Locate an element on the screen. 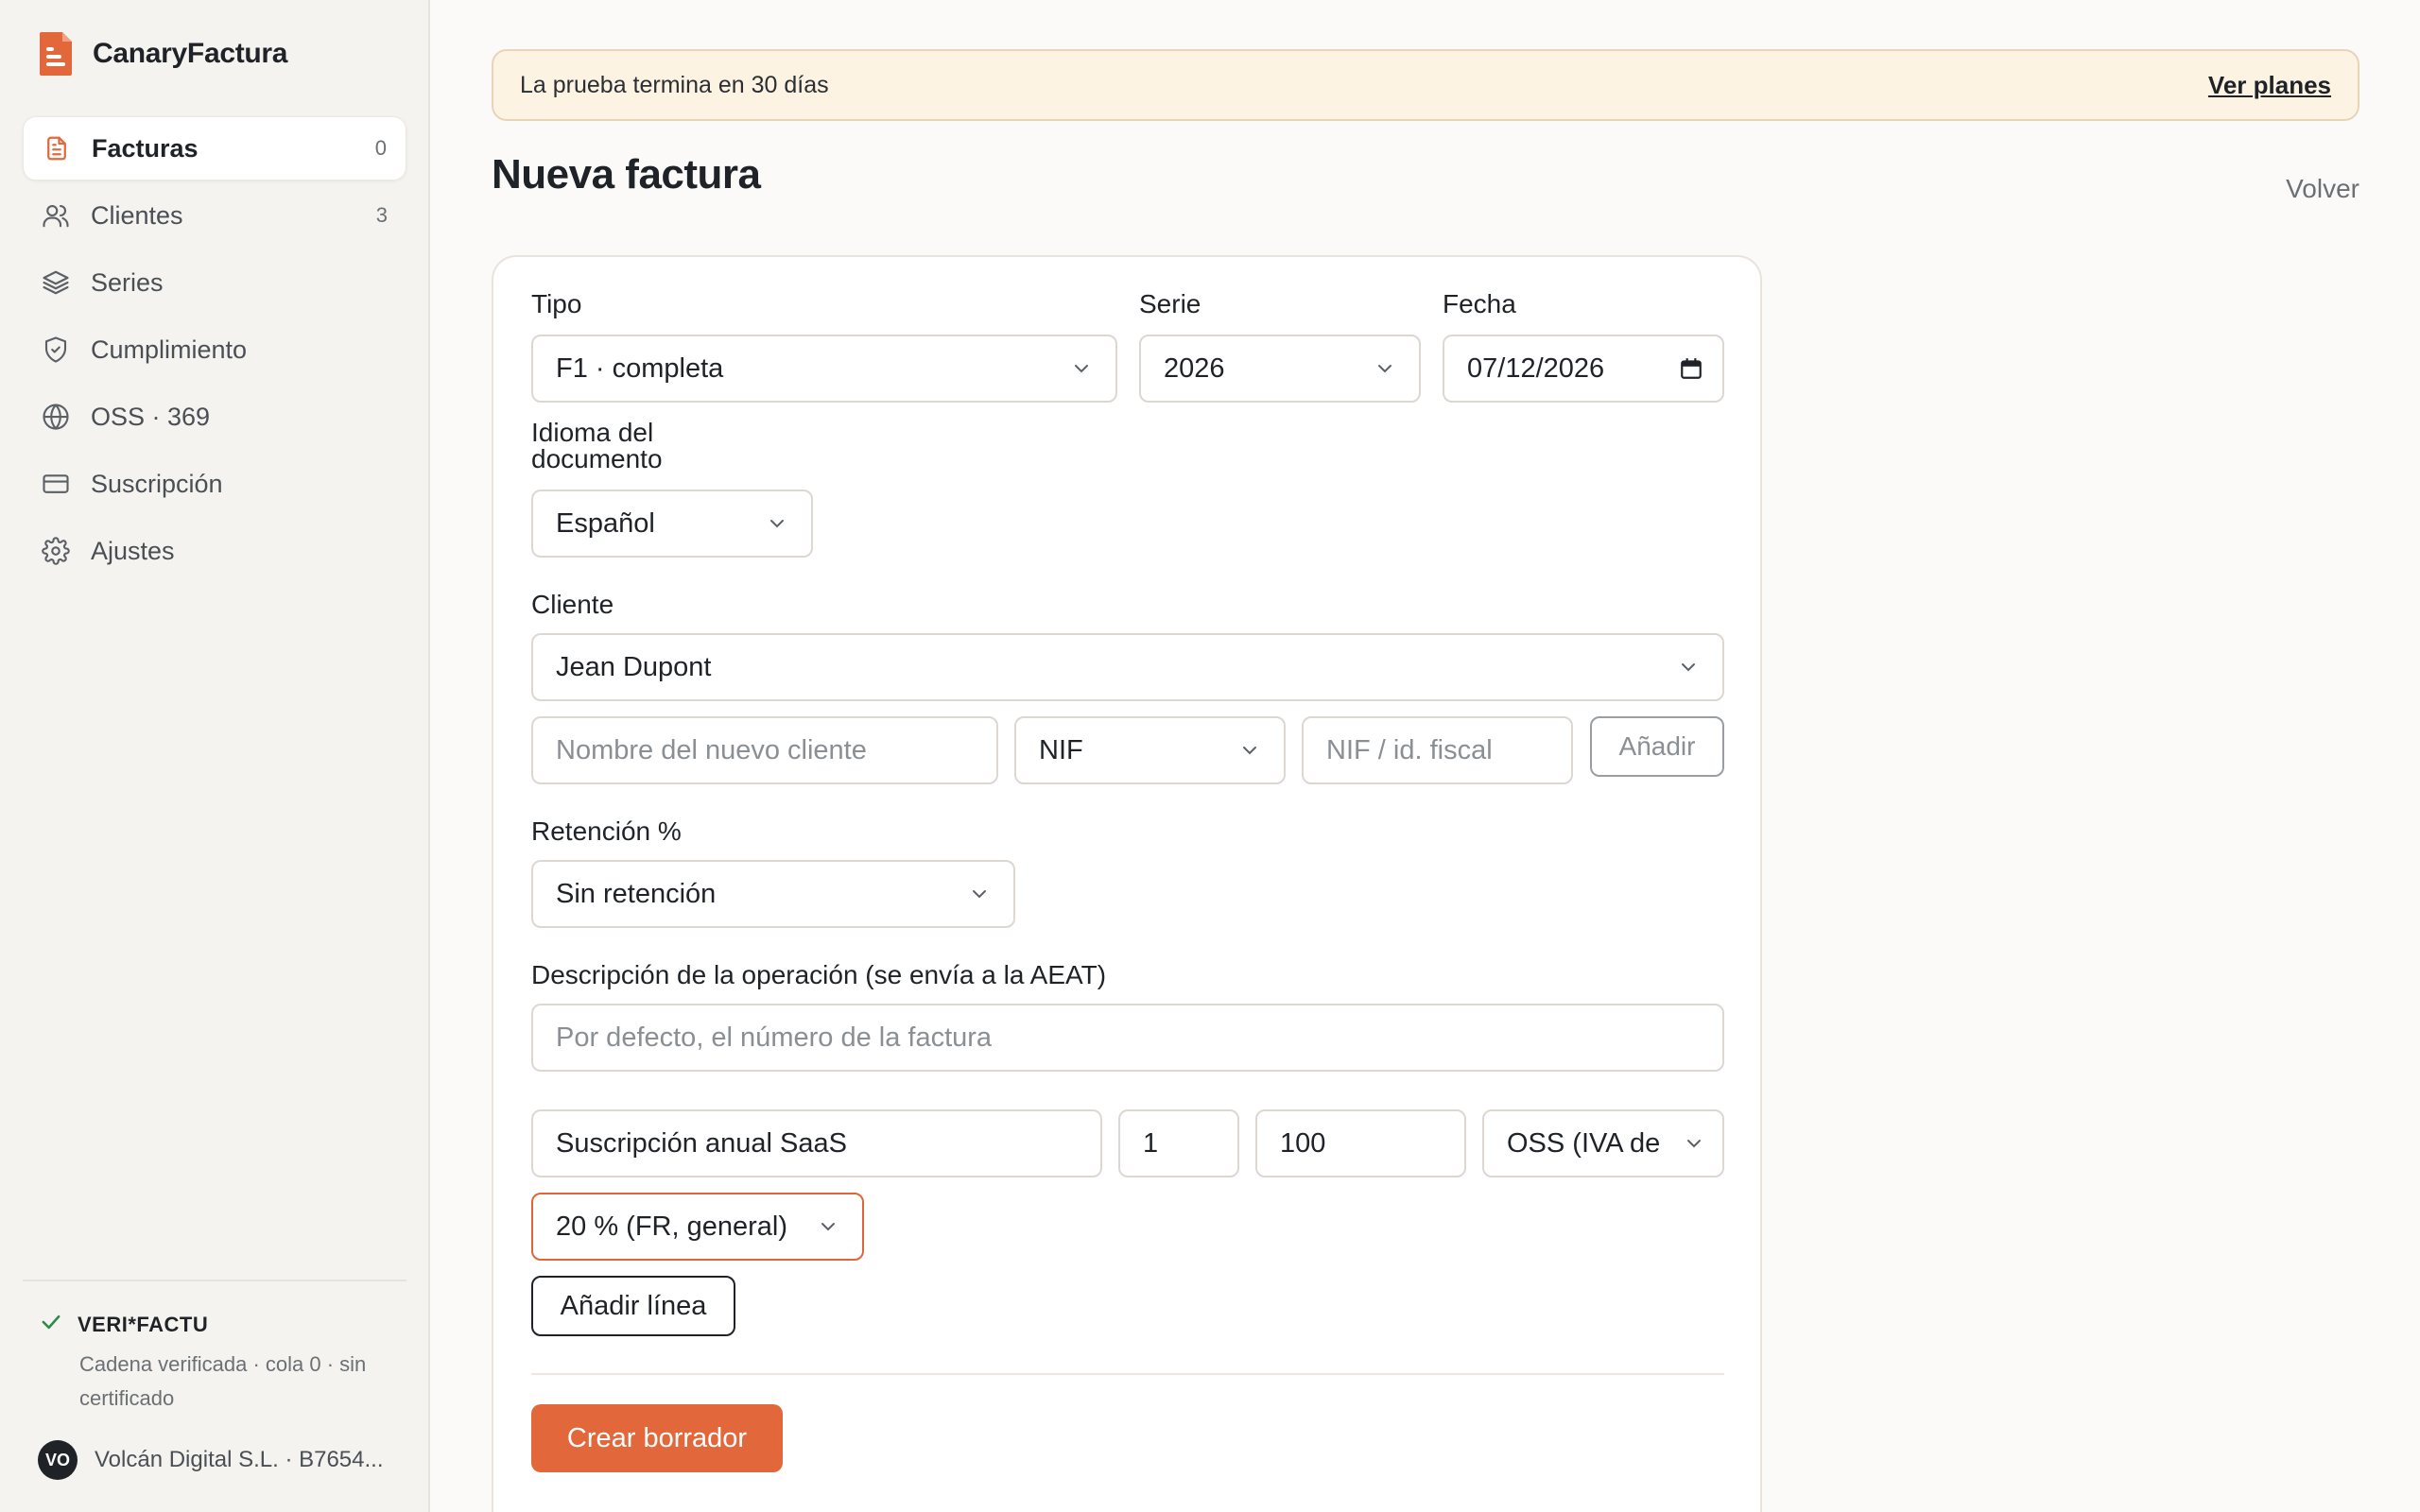  users-icon is located at coordinates (56, 215).